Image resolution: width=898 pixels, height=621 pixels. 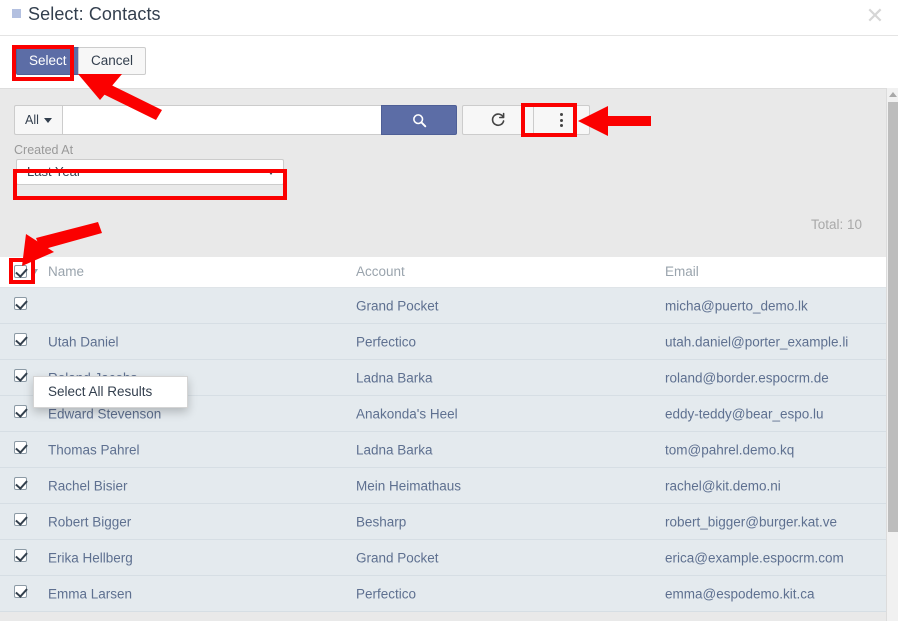 I want to click on search-scope-dropdown: All, so click(x=38, y=120).